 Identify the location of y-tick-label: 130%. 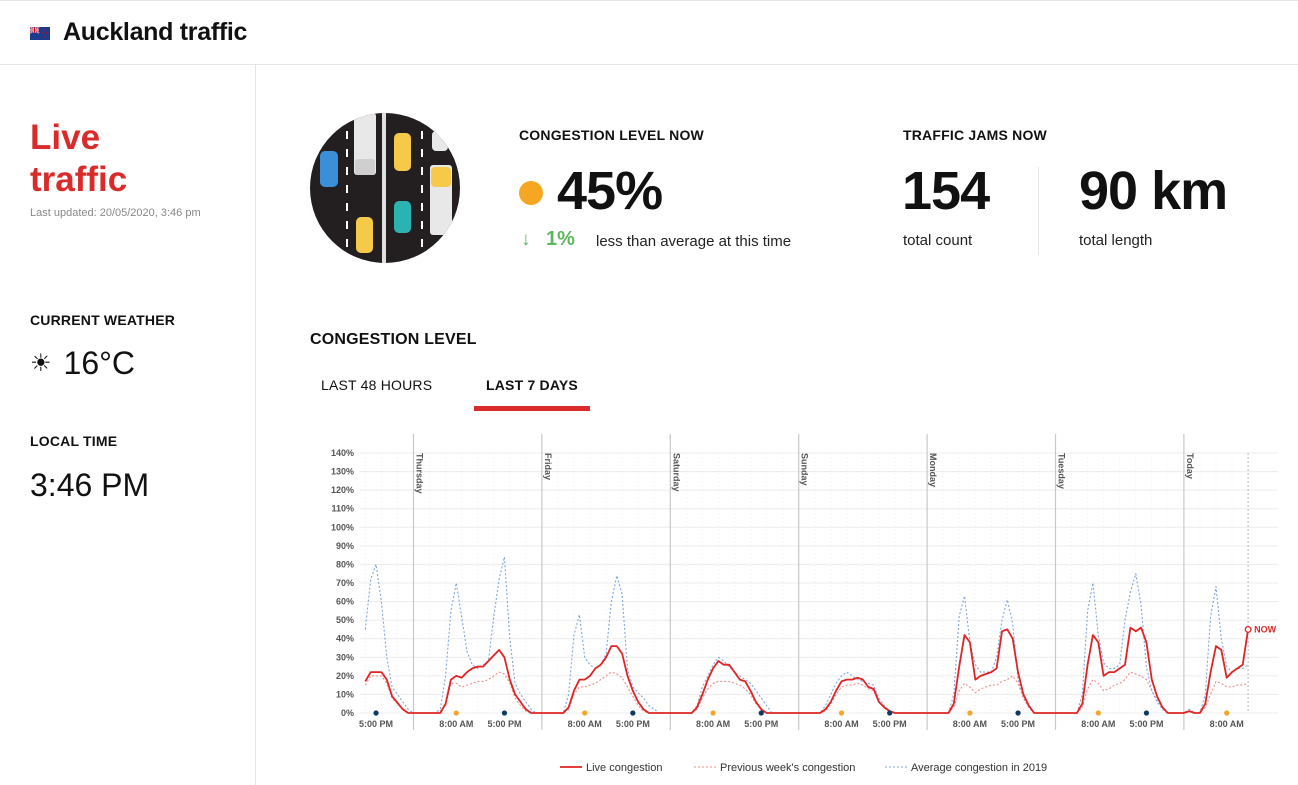
(342, 472).